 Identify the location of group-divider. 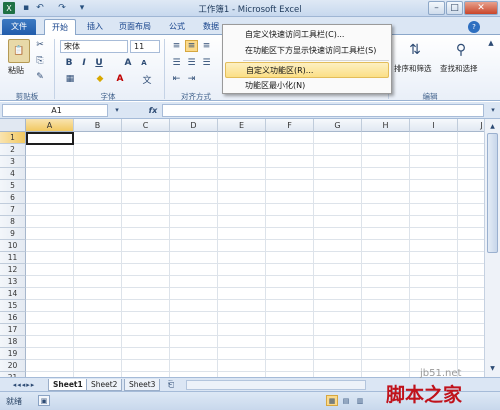
(54, 69).